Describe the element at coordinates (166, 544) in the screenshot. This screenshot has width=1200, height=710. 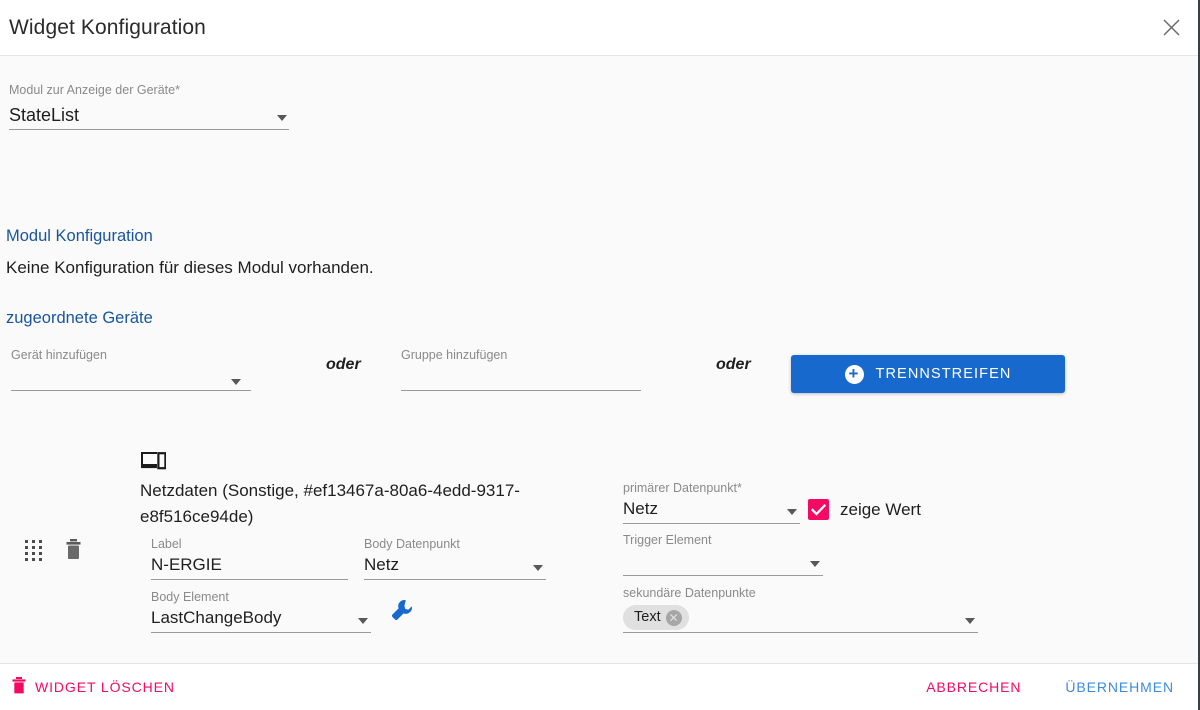
I see `label-field-label: Label` at that location.